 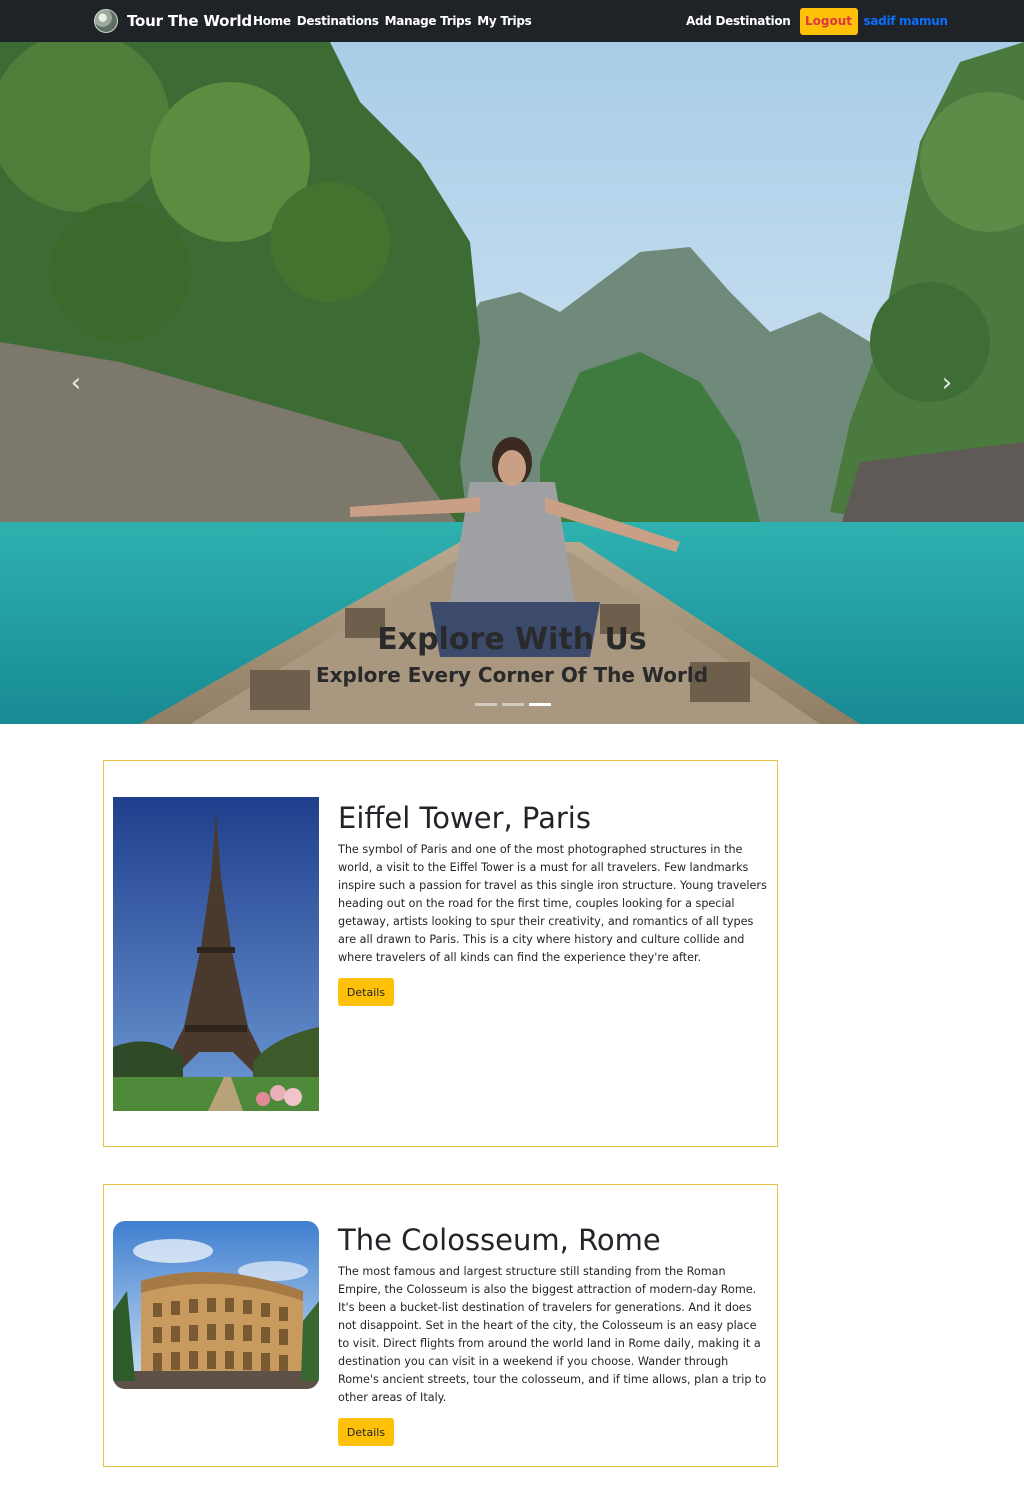 I want to click on brand-name: Tour The World, so click(x=189, y=21).